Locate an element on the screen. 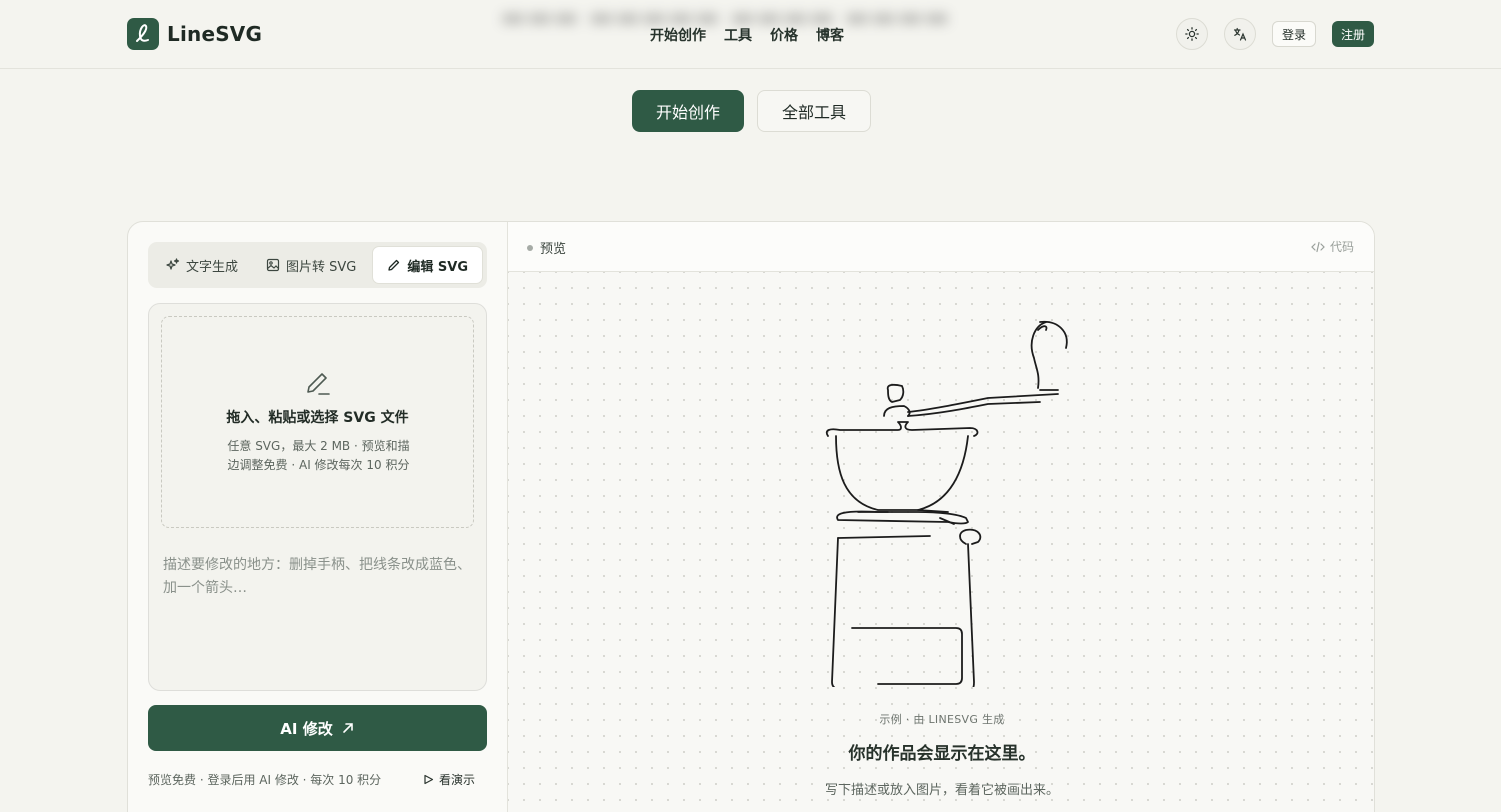 The width and height of the screenshot is (1501, 812). code-tab: 代码 is located at coordinates (1332, 246).